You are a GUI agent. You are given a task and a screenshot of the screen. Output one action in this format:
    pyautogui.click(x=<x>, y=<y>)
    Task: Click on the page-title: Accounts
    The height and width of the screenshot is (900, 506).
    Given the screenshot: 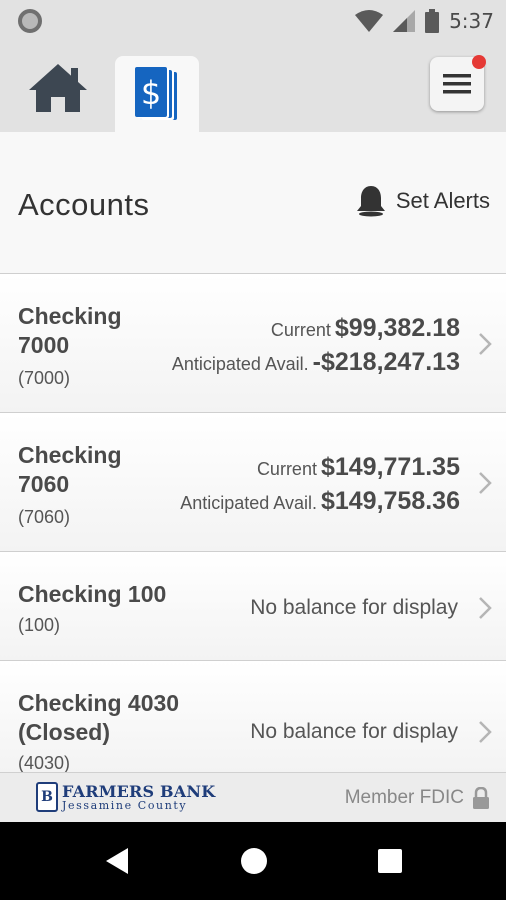 What is the action you would take?
    pyautogui.click(x=84, y=204)
    